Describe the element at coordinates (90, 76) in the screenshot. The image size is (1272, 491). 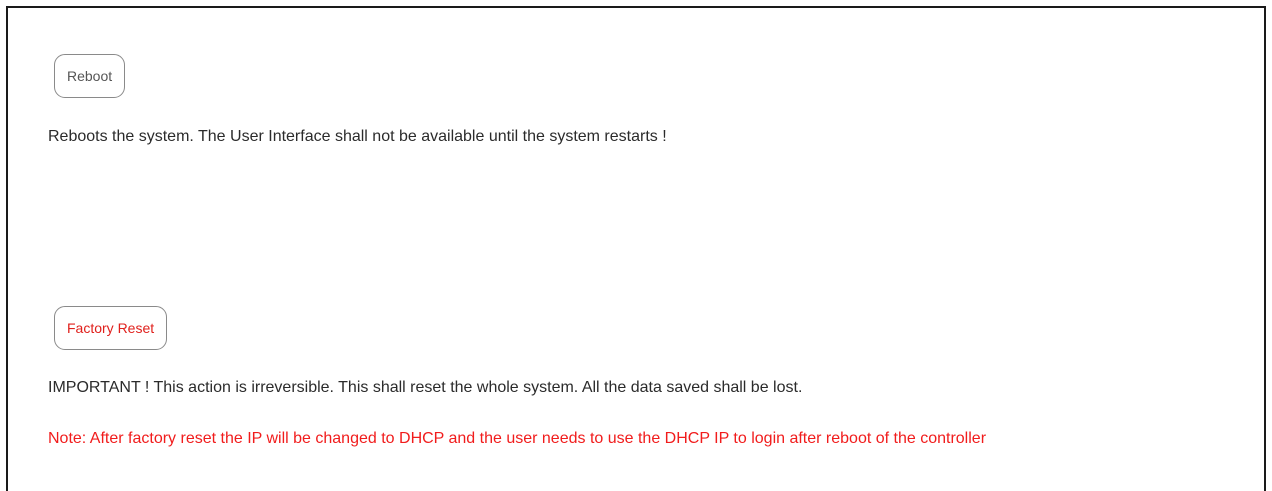
I see `reboot-button: Reboot` at that location.